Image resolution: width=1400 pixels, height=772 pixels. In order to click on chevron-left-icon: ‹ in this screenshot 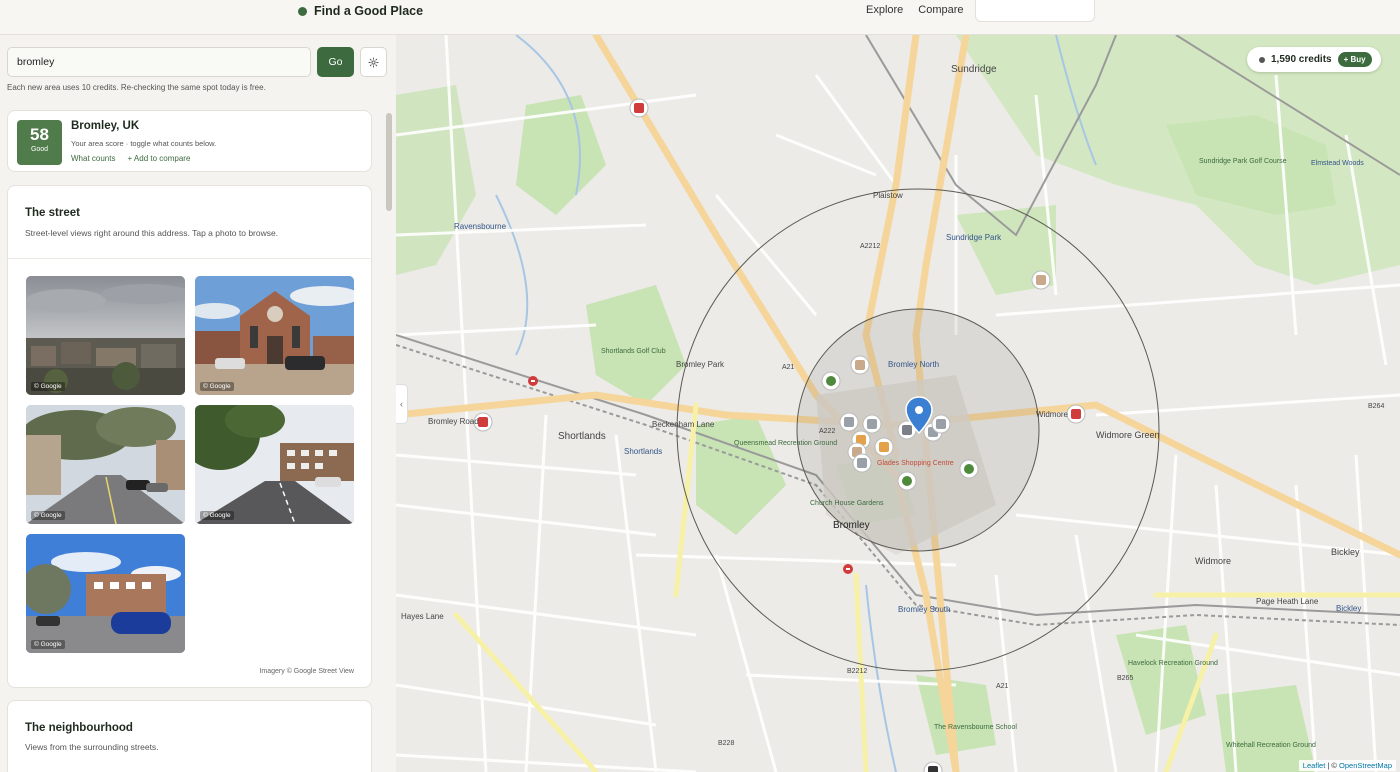, I will do `click(401, 404)`.